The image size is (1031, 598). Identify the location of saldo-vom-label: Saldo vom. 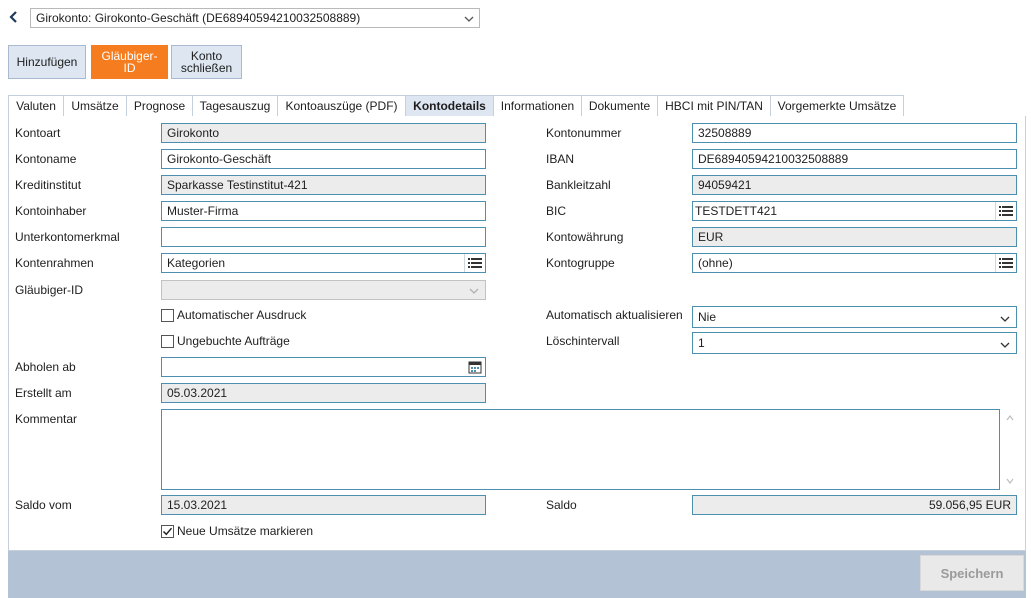
(43, 505).